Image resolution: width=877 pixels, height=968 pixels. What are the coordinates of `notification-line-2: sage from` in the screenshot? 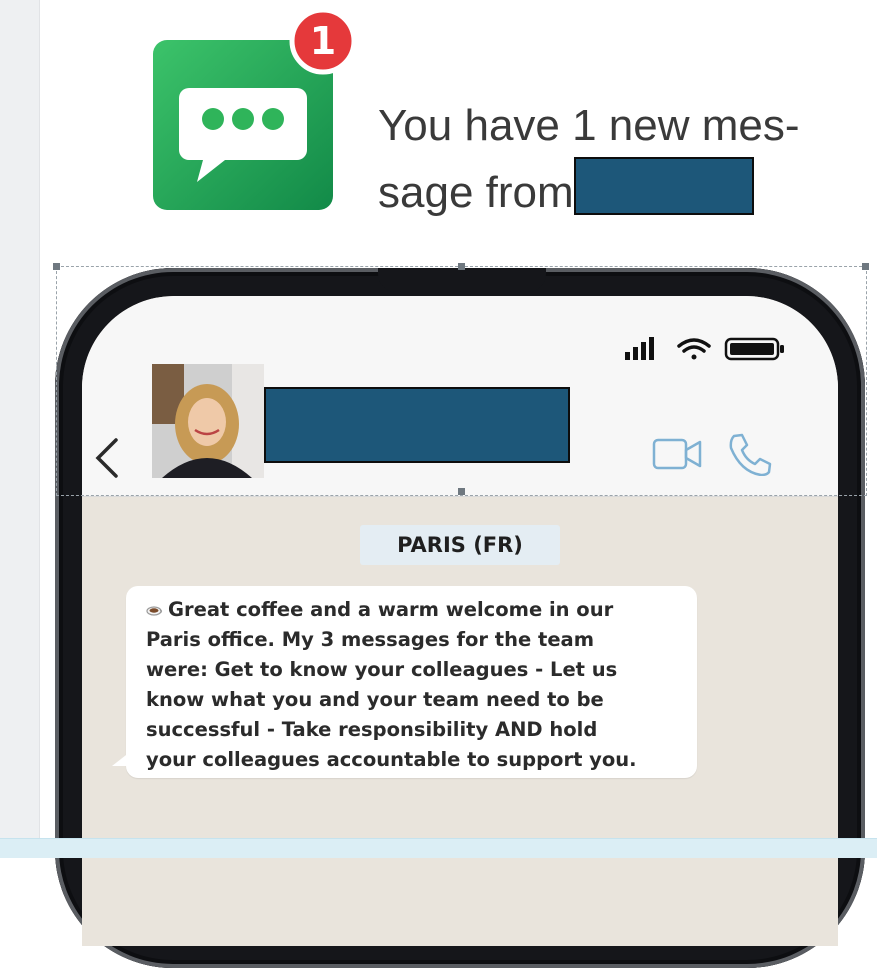 It's located at (608, 191).